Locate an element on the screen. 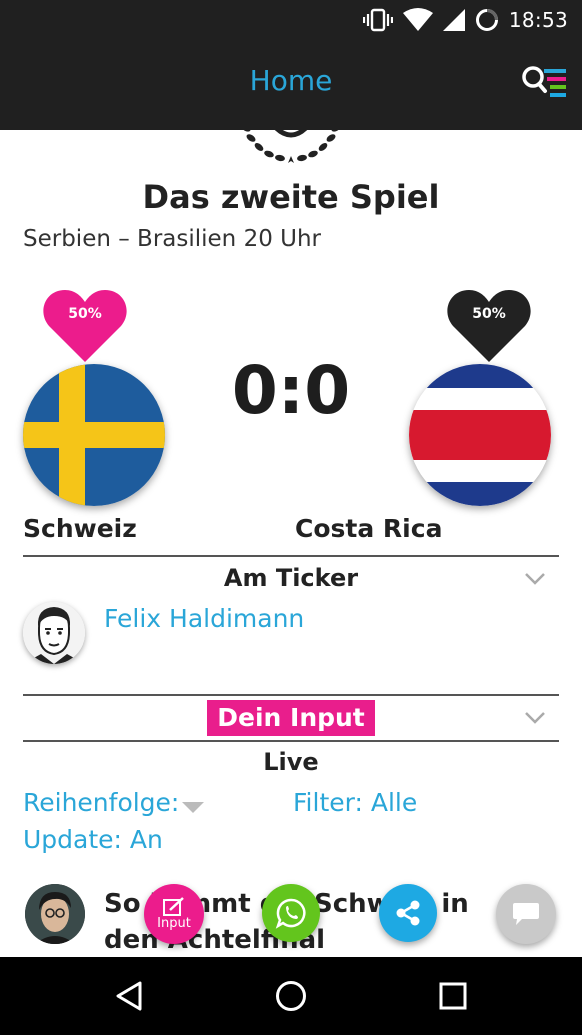 This screenshot has width=582, height=1035. author-portrait-icon is located at coordinates (54, 633).